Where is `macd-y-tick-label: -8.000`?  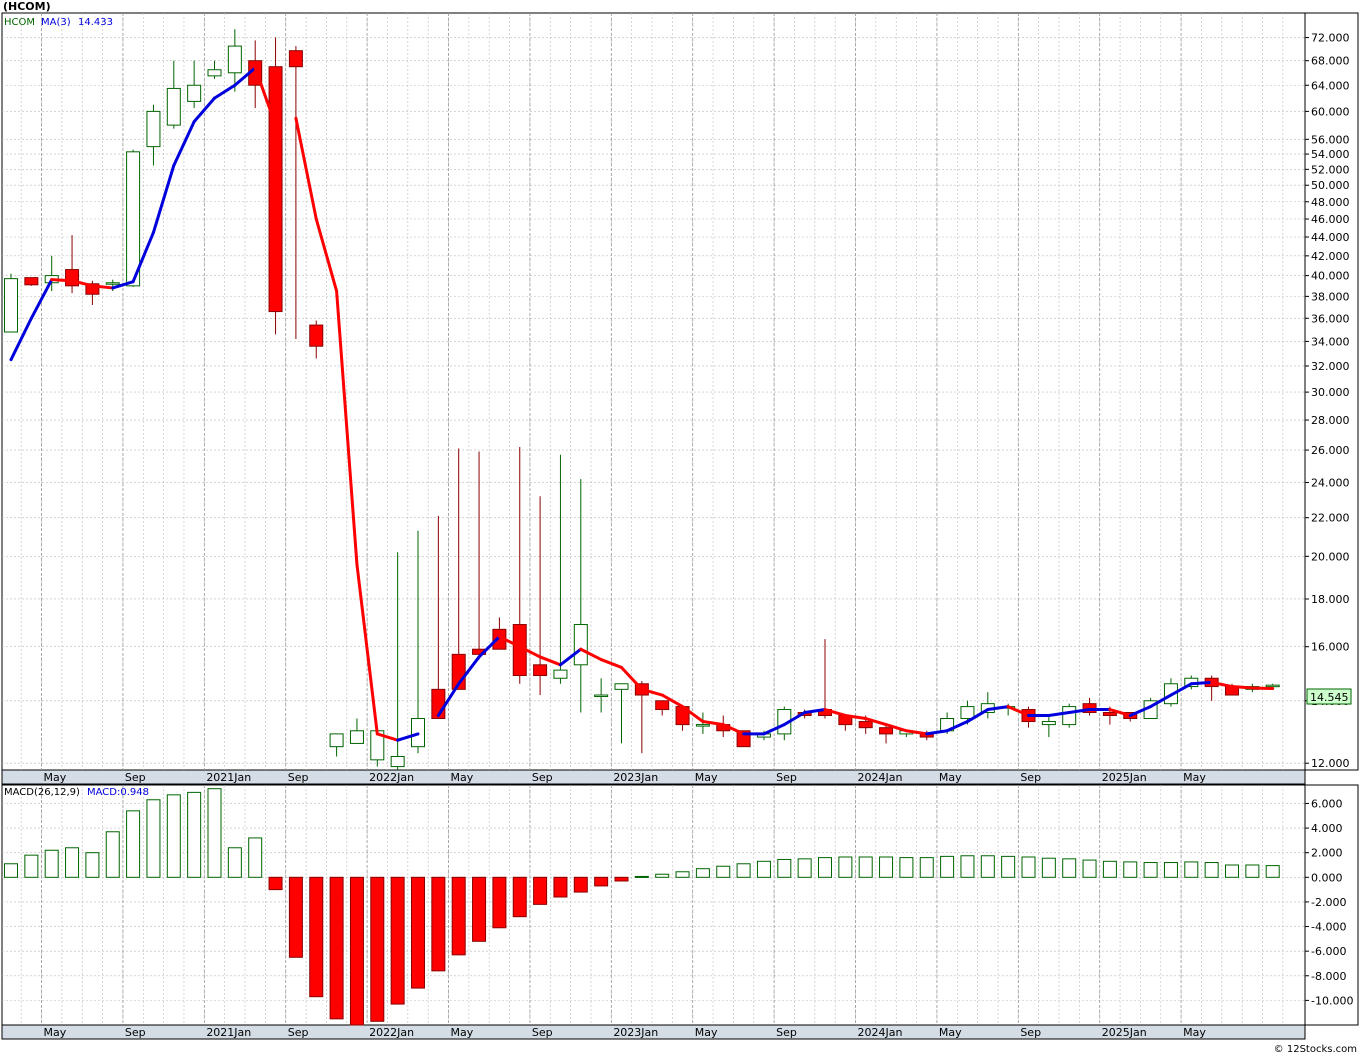
macd-y-tick-label: -8.000 is located at coordinates (1328, 976).